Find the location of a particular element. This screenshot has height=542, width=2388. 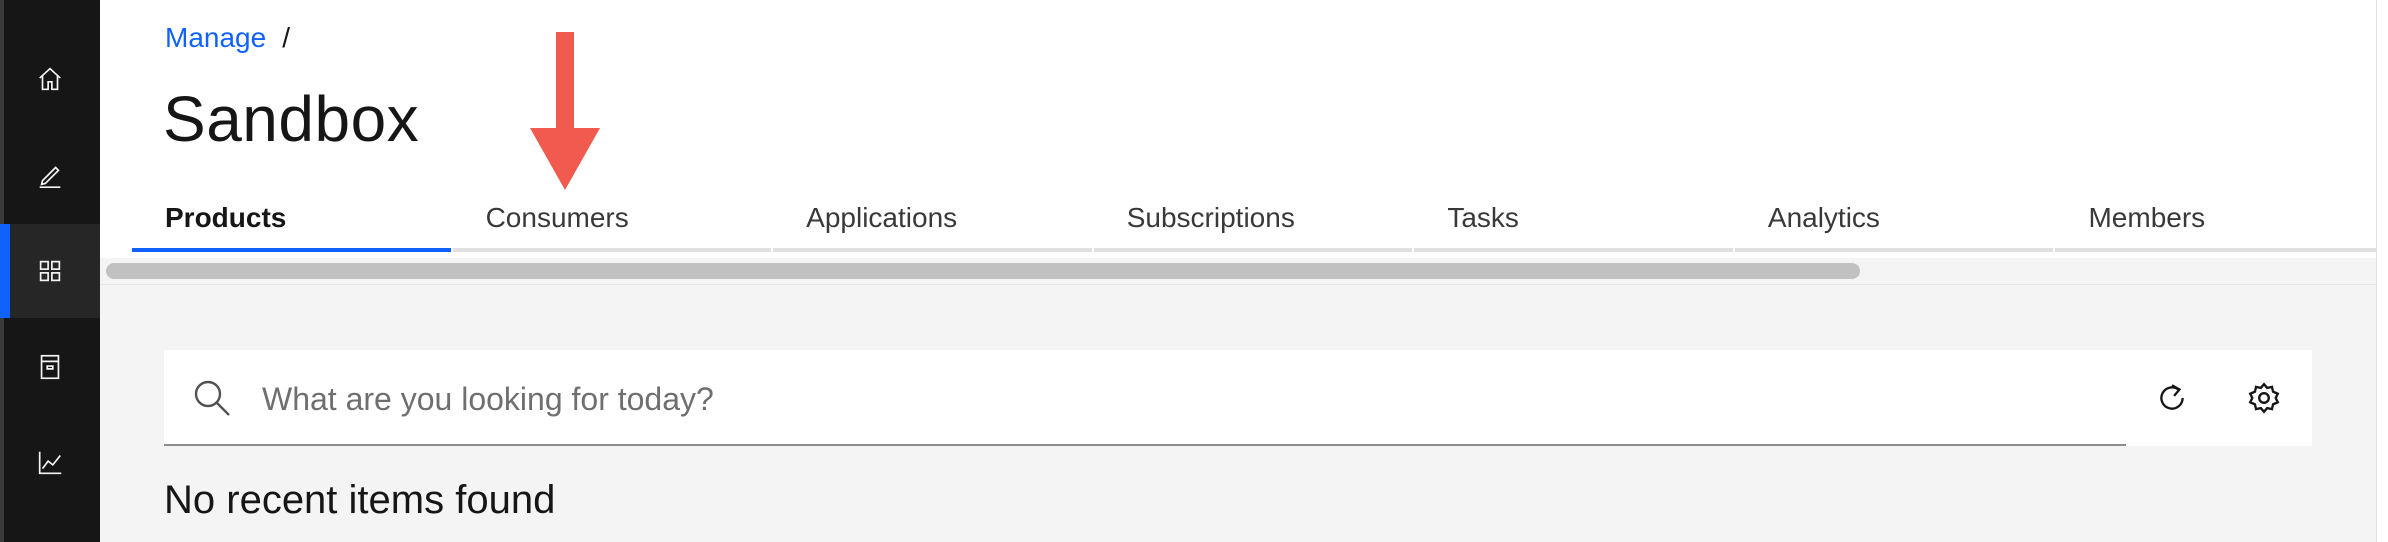

tab-consumers: Consumers is located at coordinates (612, 219).